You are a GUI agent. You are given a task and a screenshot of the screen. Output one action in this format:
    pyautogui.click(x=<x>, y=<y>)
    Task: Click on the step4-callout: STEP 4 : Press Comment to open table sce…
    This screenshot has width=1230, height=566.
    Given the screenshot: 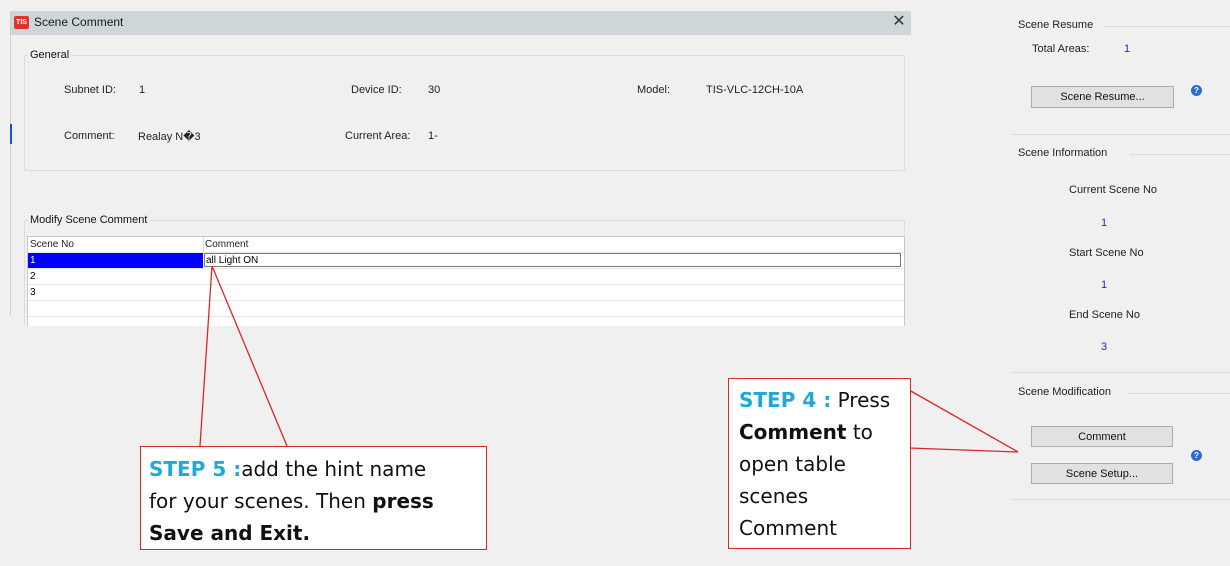 What is the action you would take?
    pyautogui.click(x=819, y=463)
    